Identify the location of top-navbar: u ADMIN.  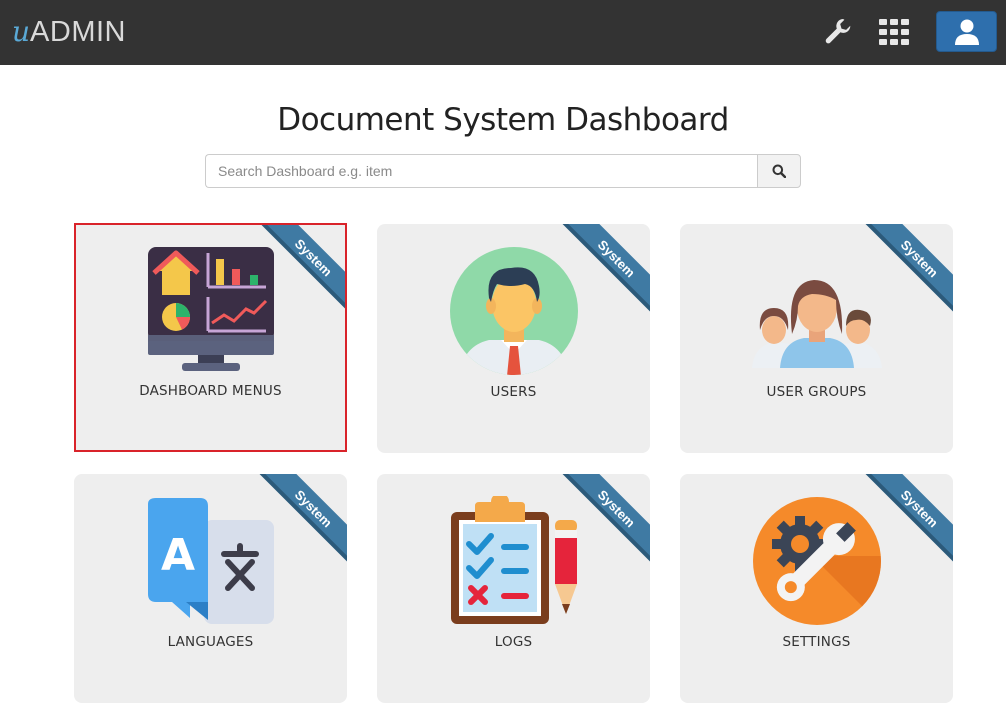
(503, 32).